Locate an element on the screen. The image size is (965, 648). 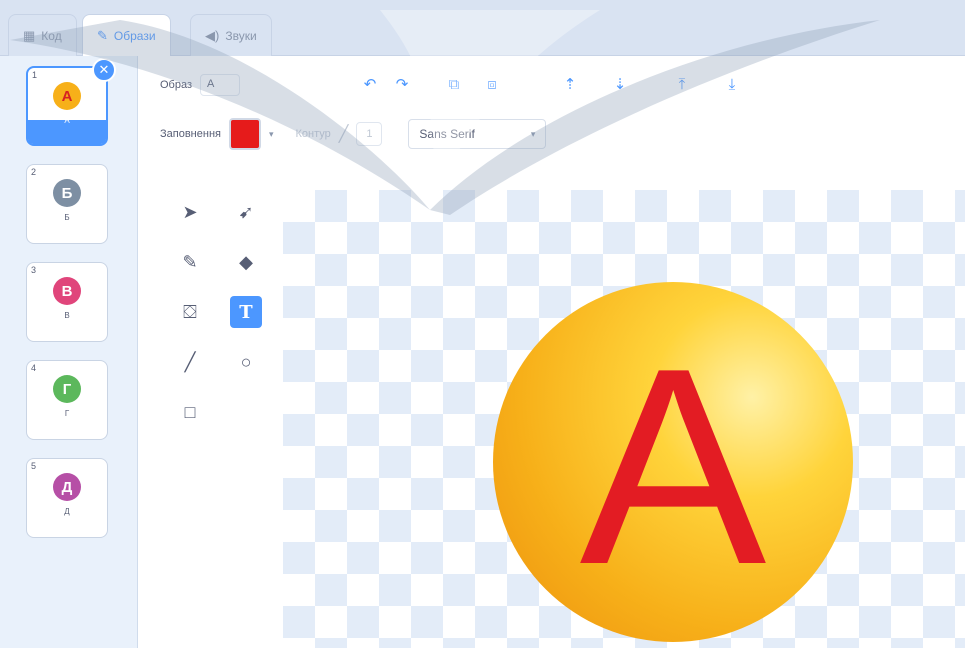
back-icon: ⤓ is located at coordinates (732, 84).